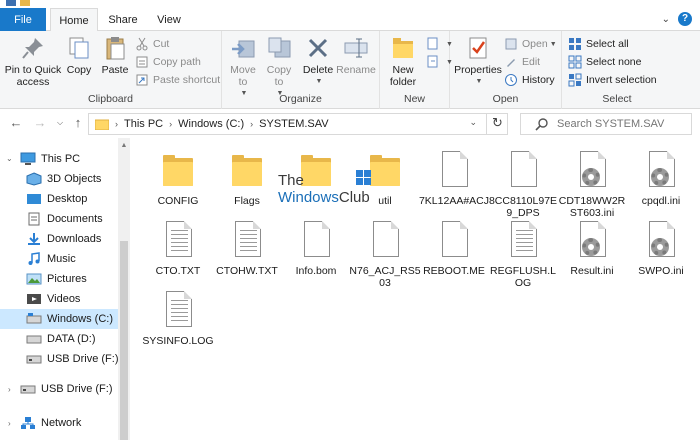  What do you see at coordinates (522, 62) in the screenshot?
I see `edit-button: Edit` at bounding box center [522, 62].